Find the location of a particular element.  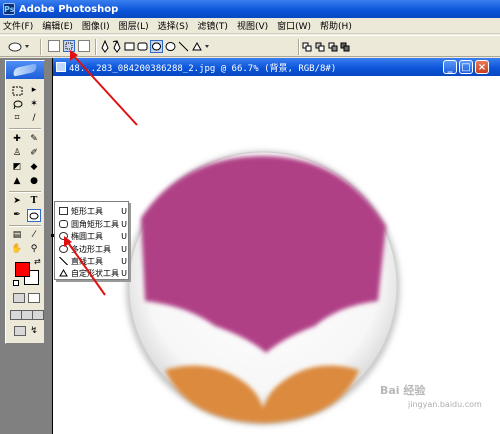

menu-edit: 编辑(E) is located at coordinates (57, 25).